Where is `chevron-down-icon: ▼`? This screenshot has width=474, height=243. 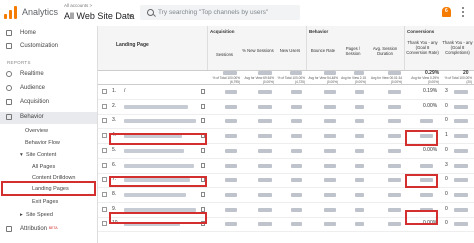 chevron-down-icon: ▼ is located at coordinates (130, 17).